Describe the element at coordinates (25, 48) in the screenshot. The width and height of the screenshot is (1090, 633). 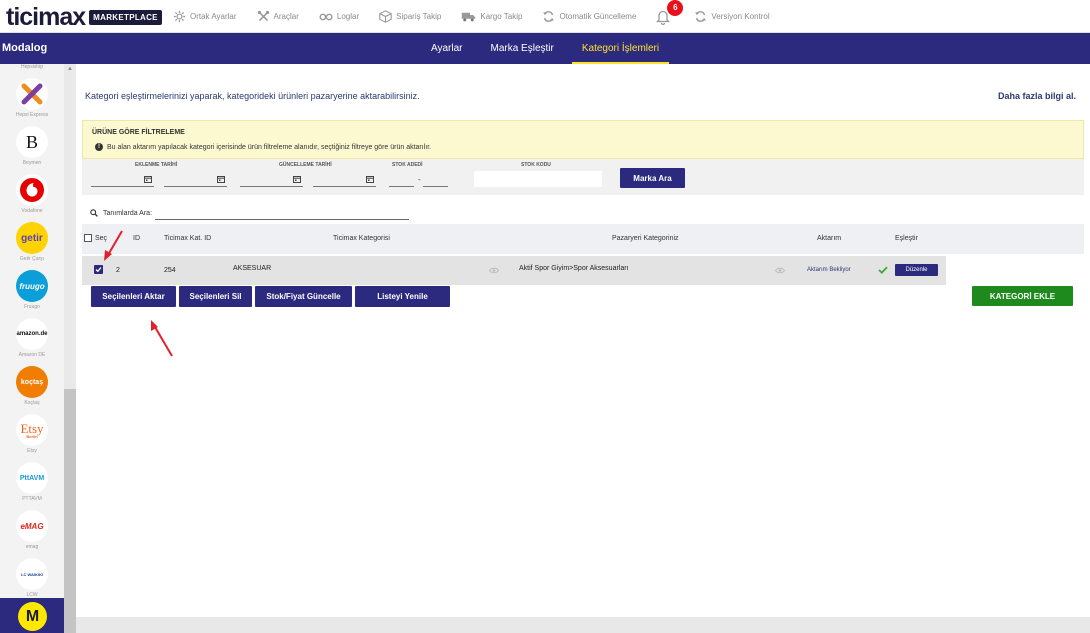
I see `marketplace-brand: Modalog` at that location.